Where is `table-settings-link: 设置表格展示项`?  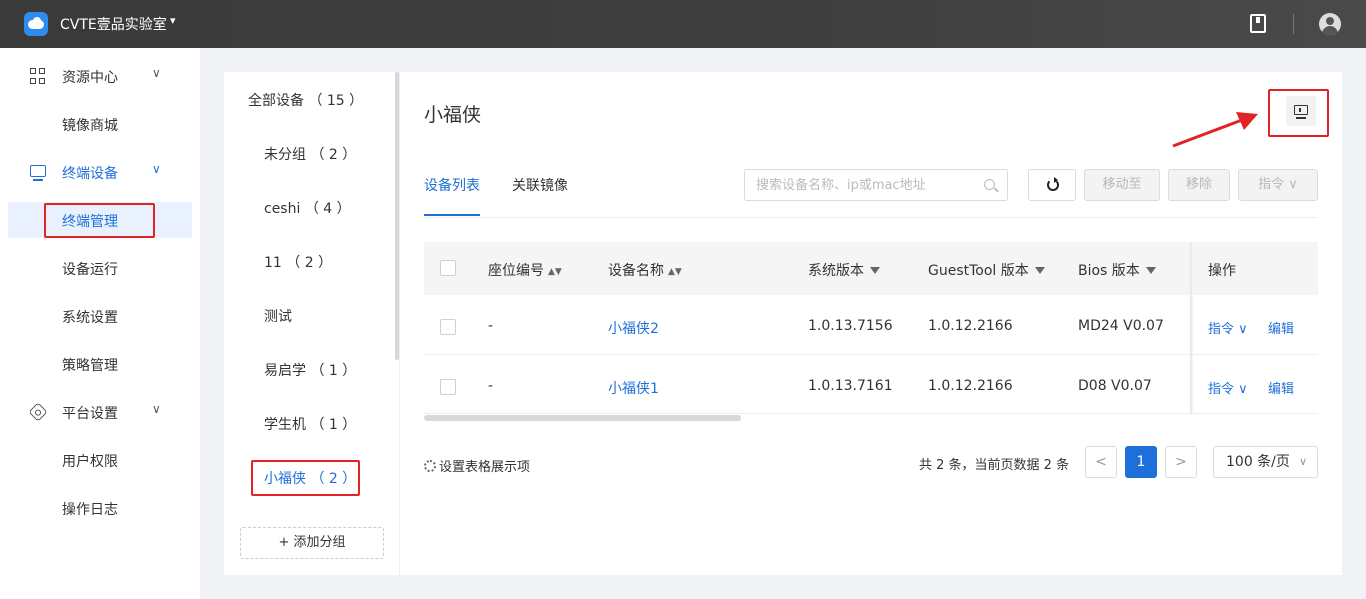
table-settings-link: 设置表格展示项 is located at coordinates (477, 465).